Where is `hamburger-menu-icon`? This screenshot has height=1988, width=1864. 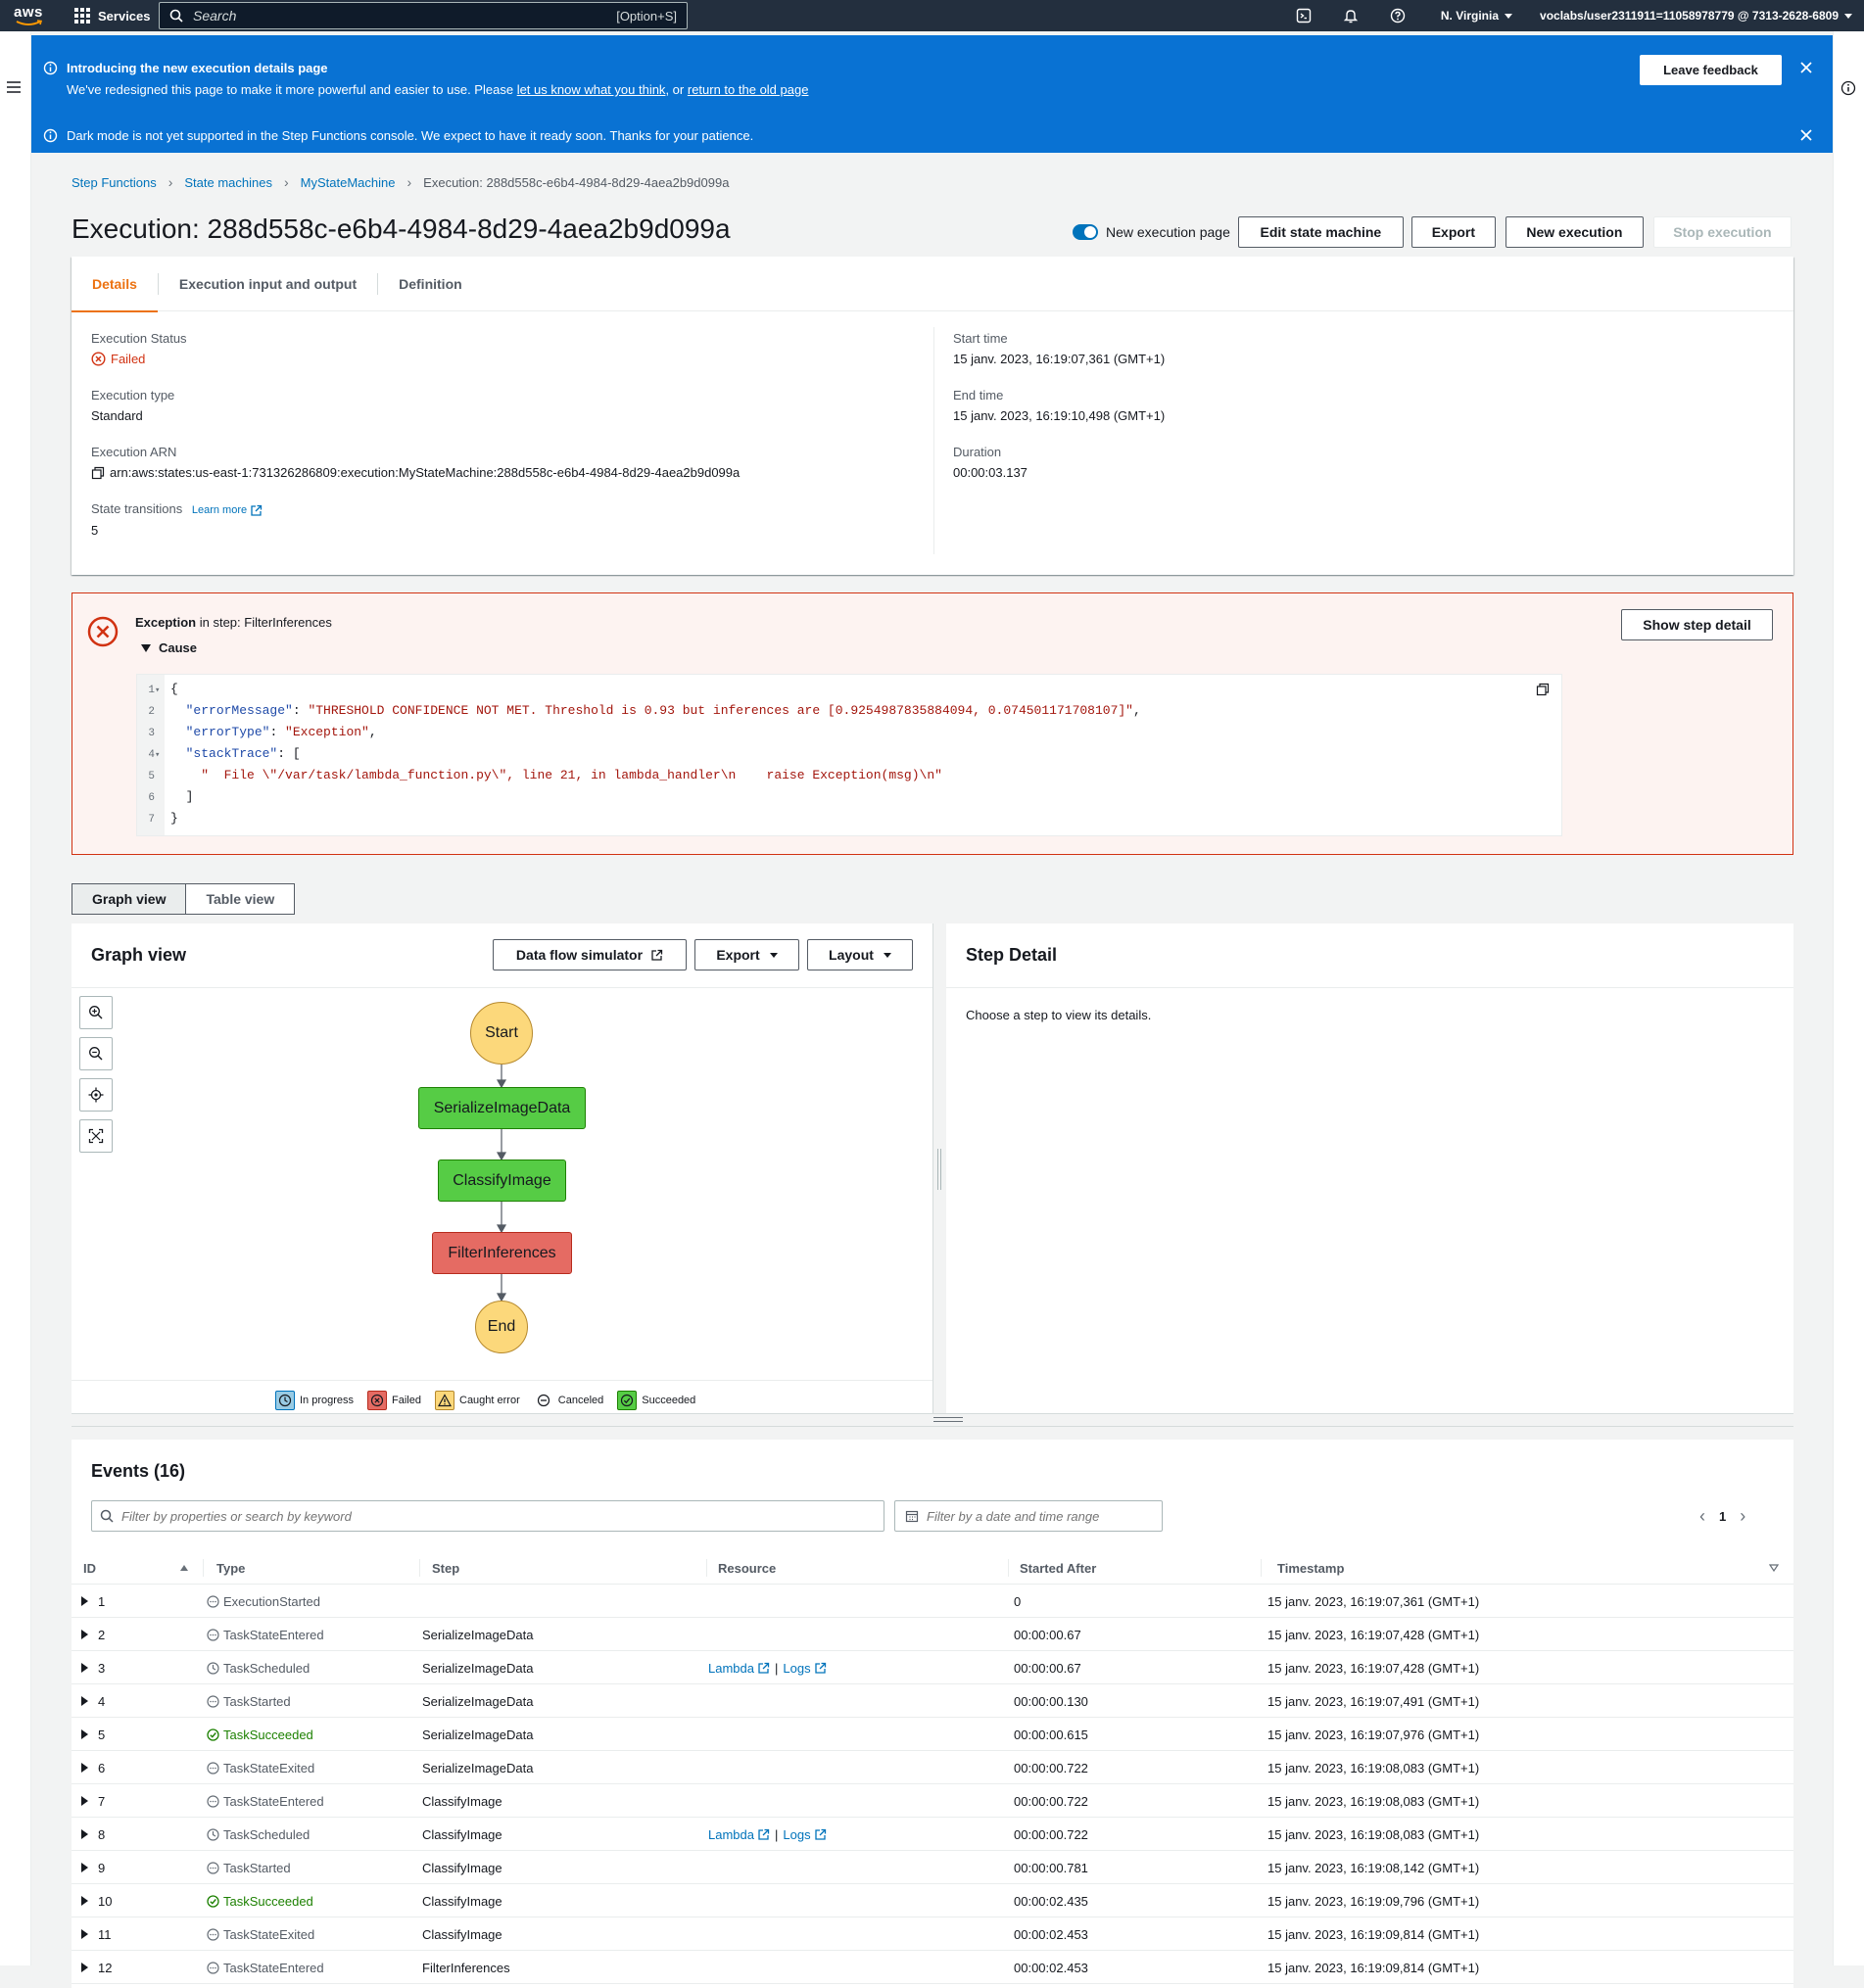 hamburger-menu-icon is located at coordinates (14, 87).